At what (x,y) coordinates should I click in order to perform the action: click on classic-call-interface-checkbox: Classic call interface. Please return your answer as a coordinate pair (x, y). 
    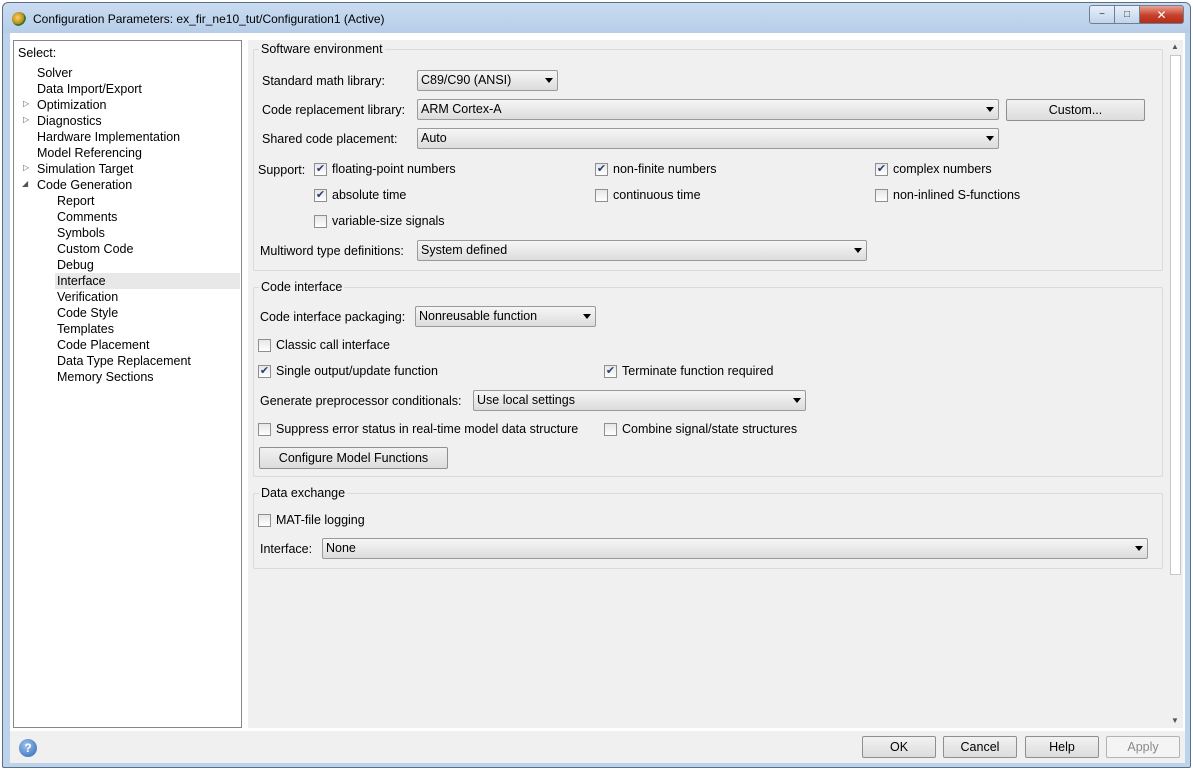
    Looking at the image, I should click on (324, 345).